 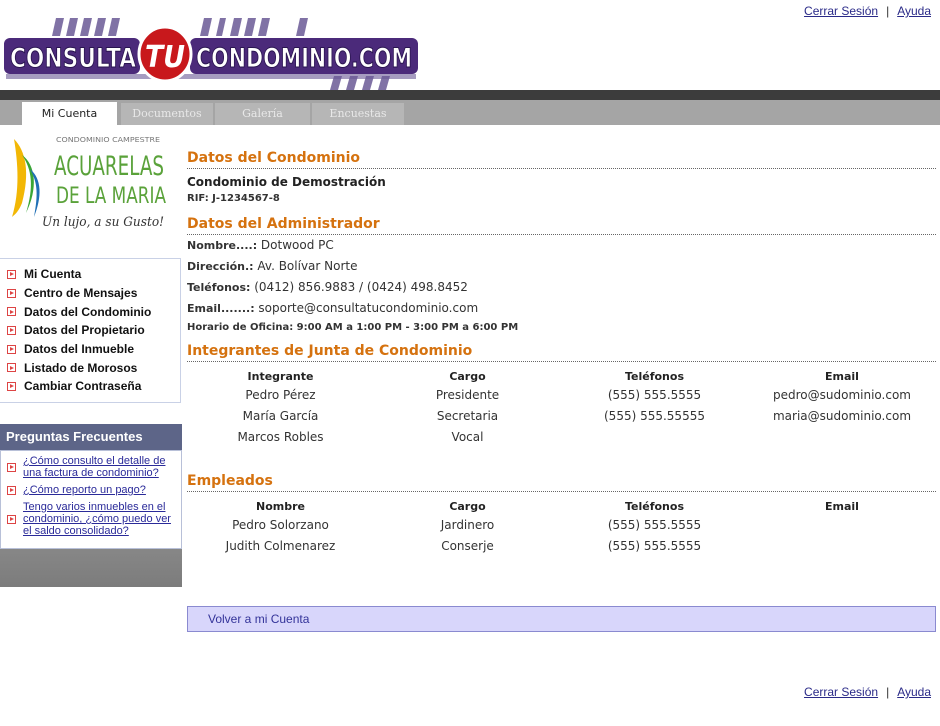 What do you see at coordinates (90, 293) in the screenshot?
I see `menu-item-centro-mensajes: Centro de Mensajes` at bounding box center [90, 293].